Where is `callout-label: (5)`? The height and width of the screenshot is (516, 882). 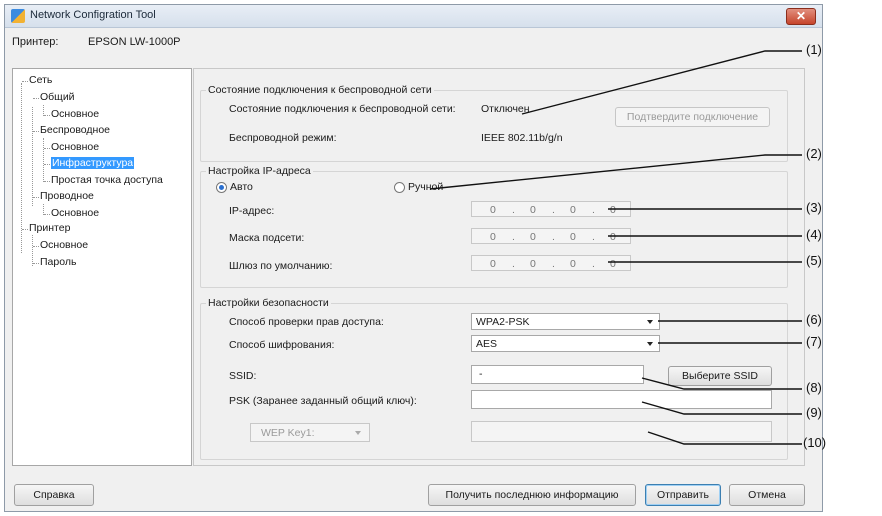
callout-label: (5) is located at coordinates (814, 260).